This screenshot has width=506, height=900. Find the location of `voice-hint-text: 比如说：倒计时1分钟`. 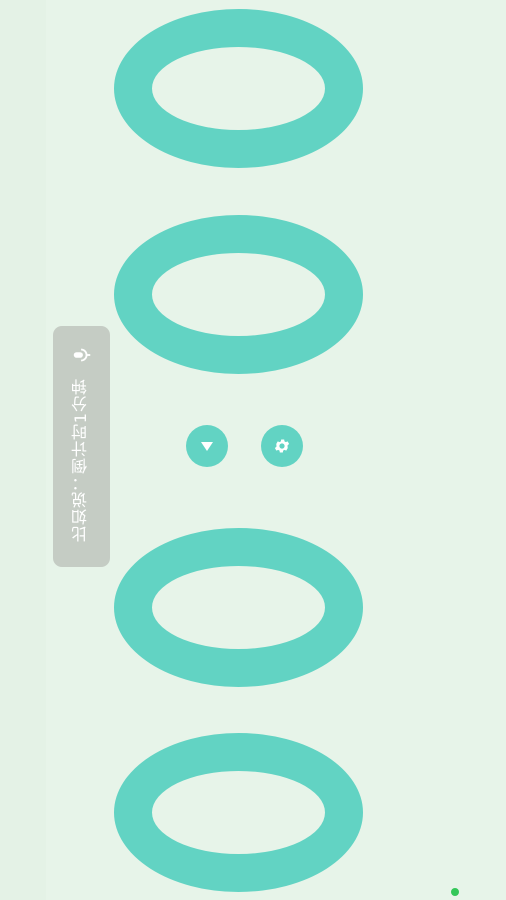

voice-hint-text: 比如说：倒计时1分钟 is located at coordinates (80, 460).